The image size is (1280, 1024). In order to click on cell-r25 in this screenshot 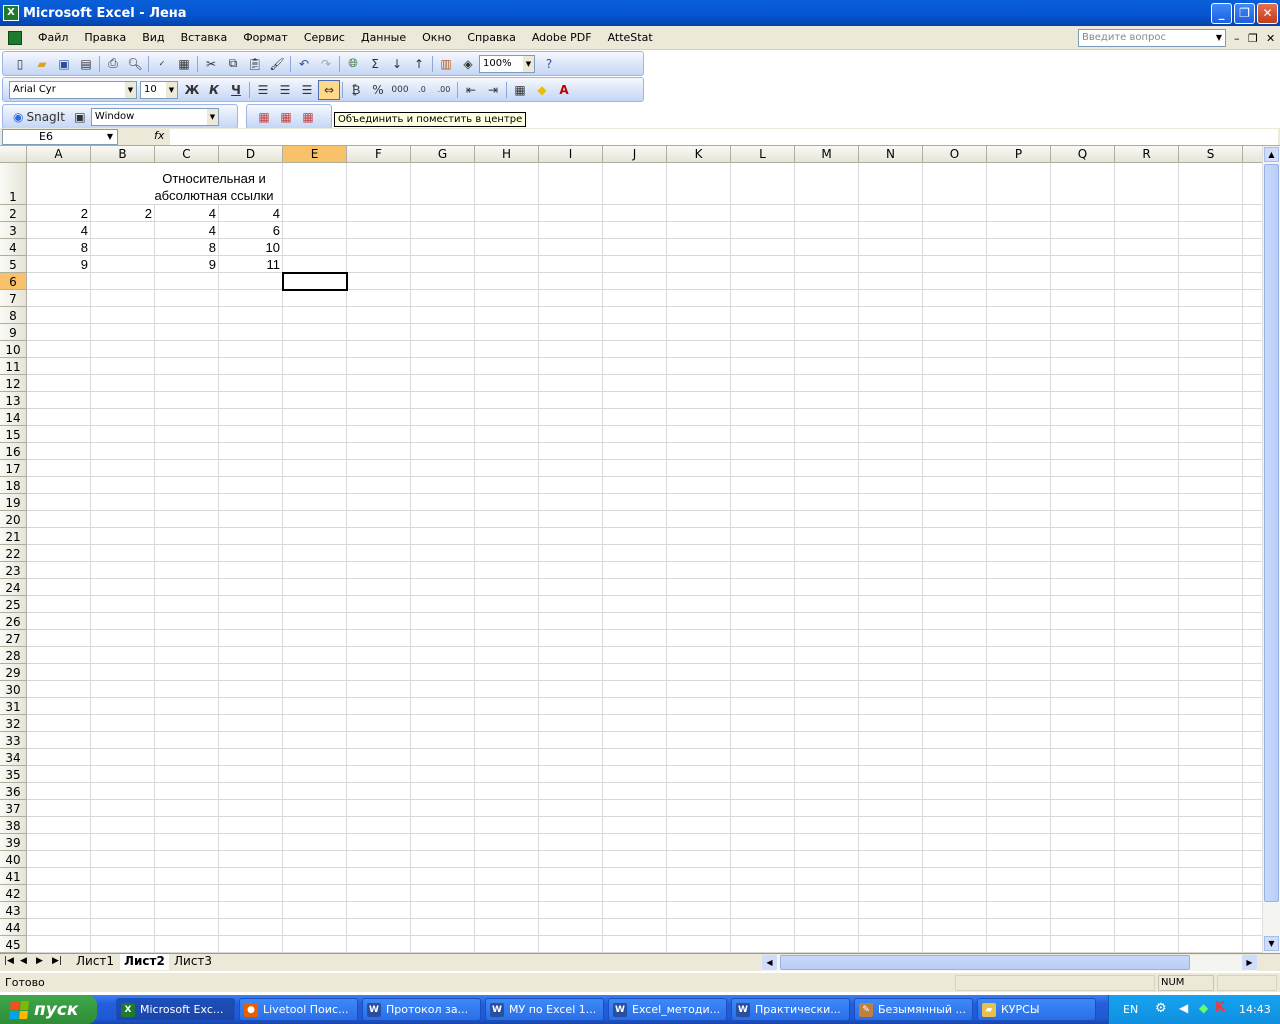, I will do `click(1147, 604)`.